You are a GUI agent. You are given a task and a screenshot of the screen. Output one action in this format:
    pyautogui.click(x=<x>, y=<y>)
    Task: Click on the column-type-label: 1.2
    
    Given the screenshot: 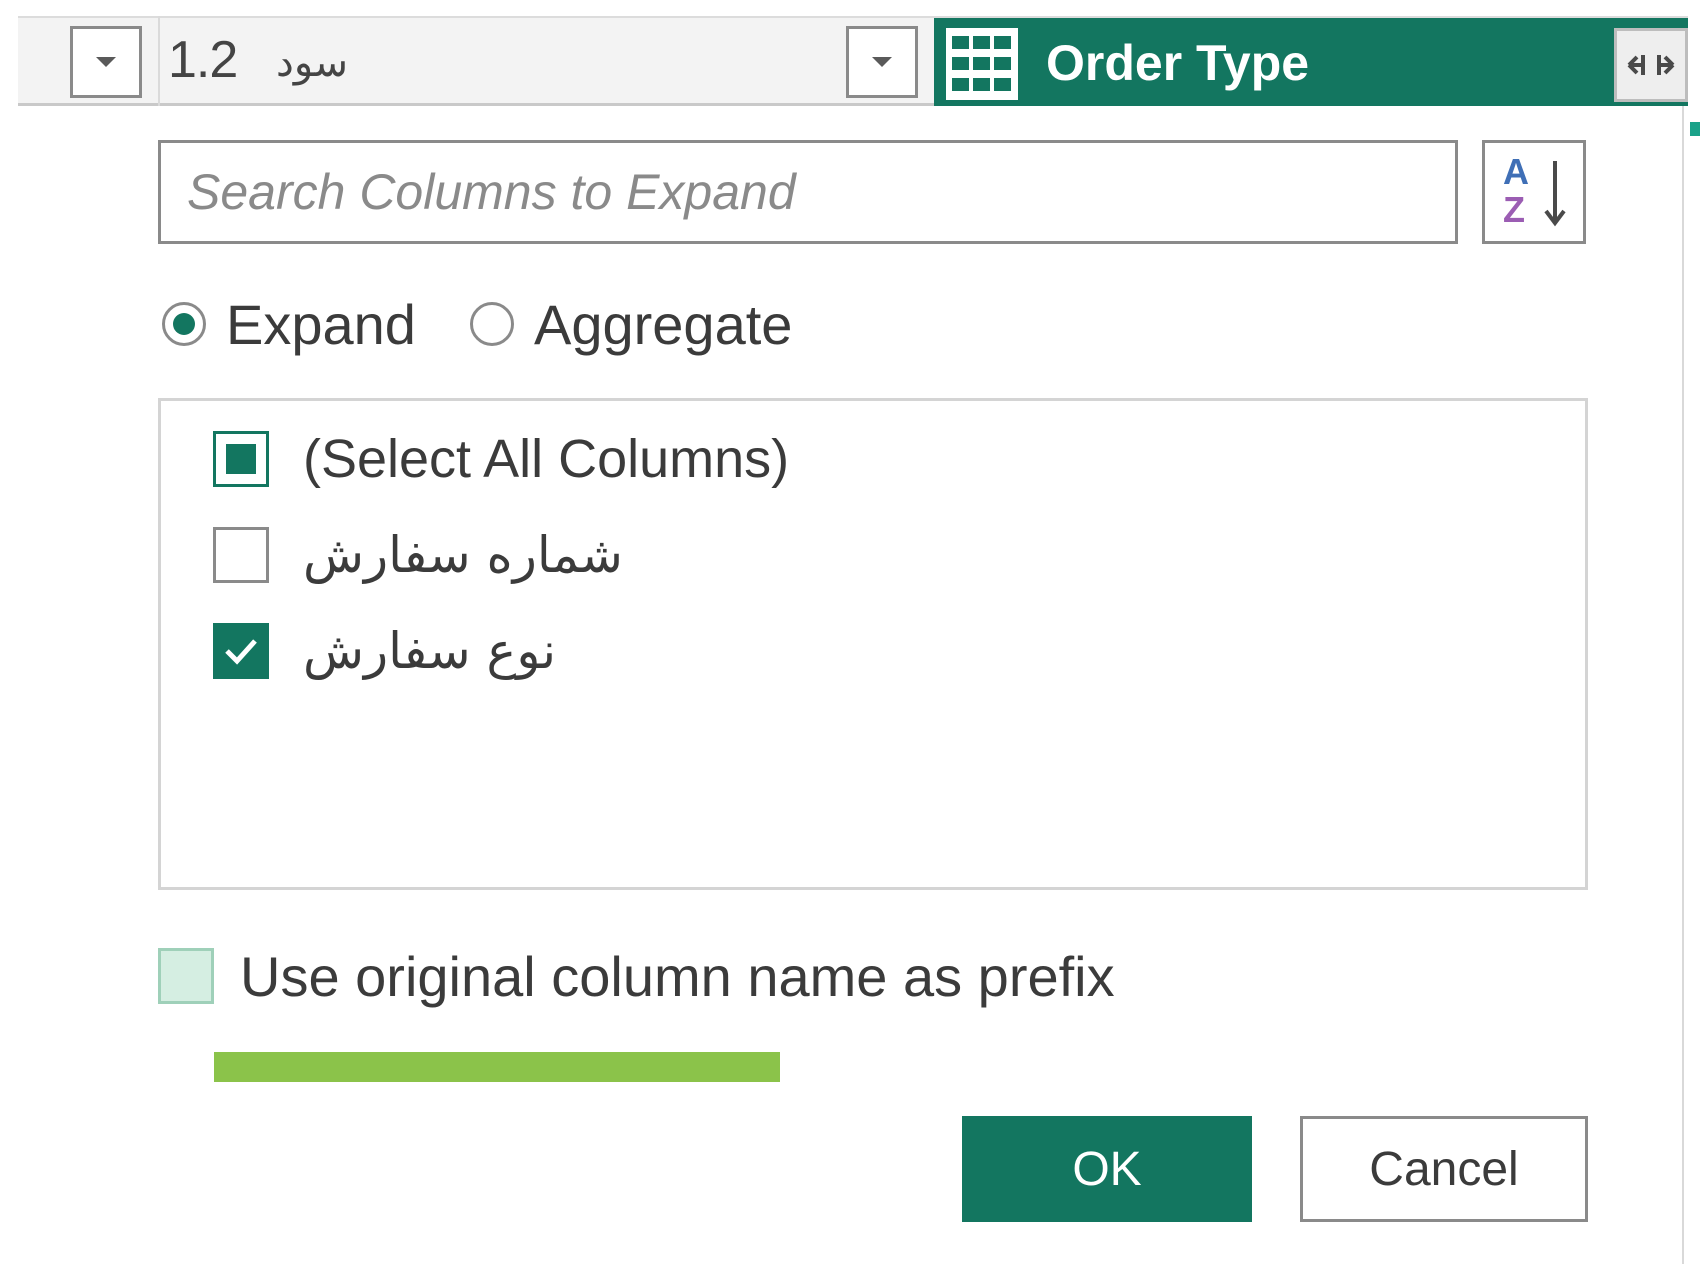 What is the action you would take?
    pyautogui.click(x=203, y=60)
    